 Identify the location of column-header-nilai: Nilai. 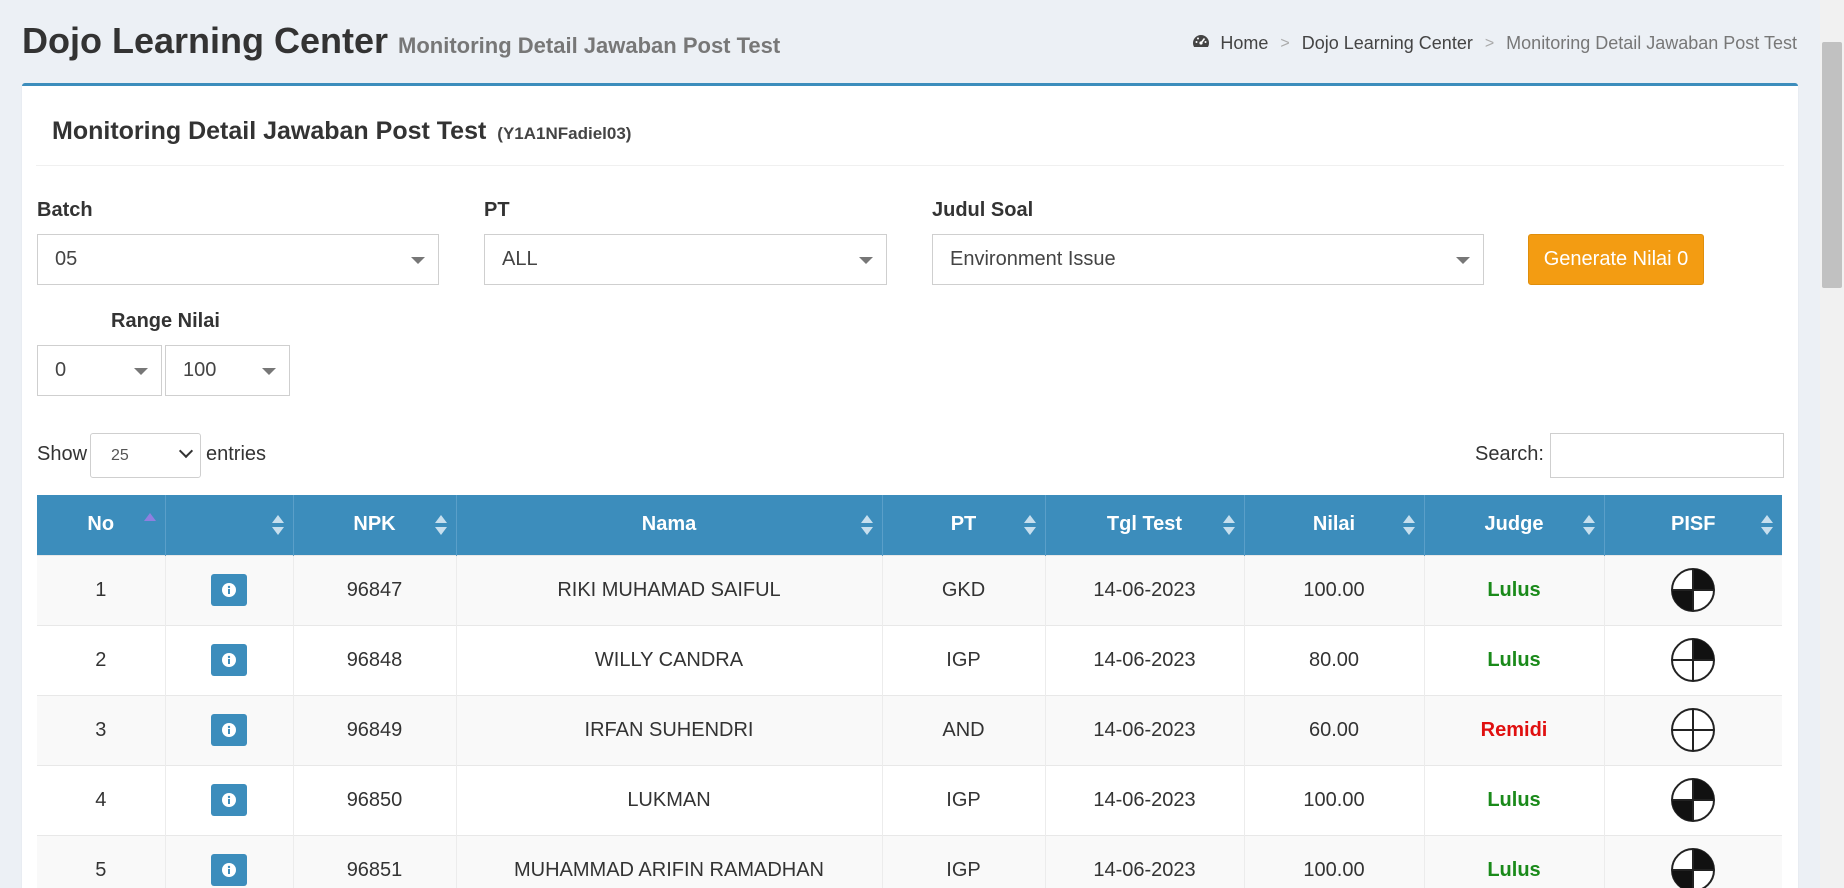
(1334, 525).